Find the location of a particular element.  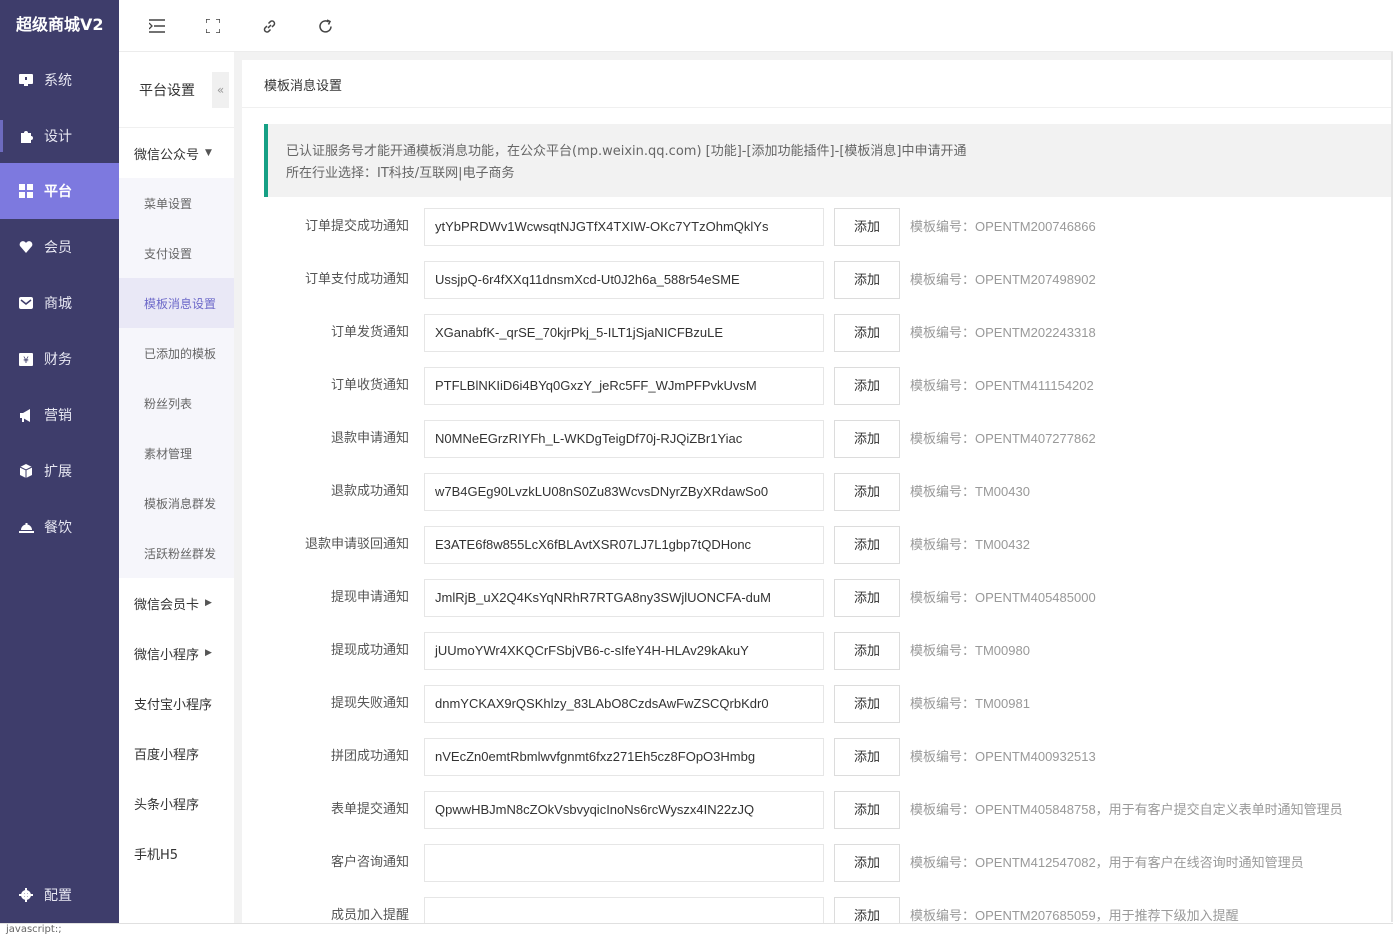

subgroup-mobile-h5: 手机H5 is located at coordinates (176, 853).